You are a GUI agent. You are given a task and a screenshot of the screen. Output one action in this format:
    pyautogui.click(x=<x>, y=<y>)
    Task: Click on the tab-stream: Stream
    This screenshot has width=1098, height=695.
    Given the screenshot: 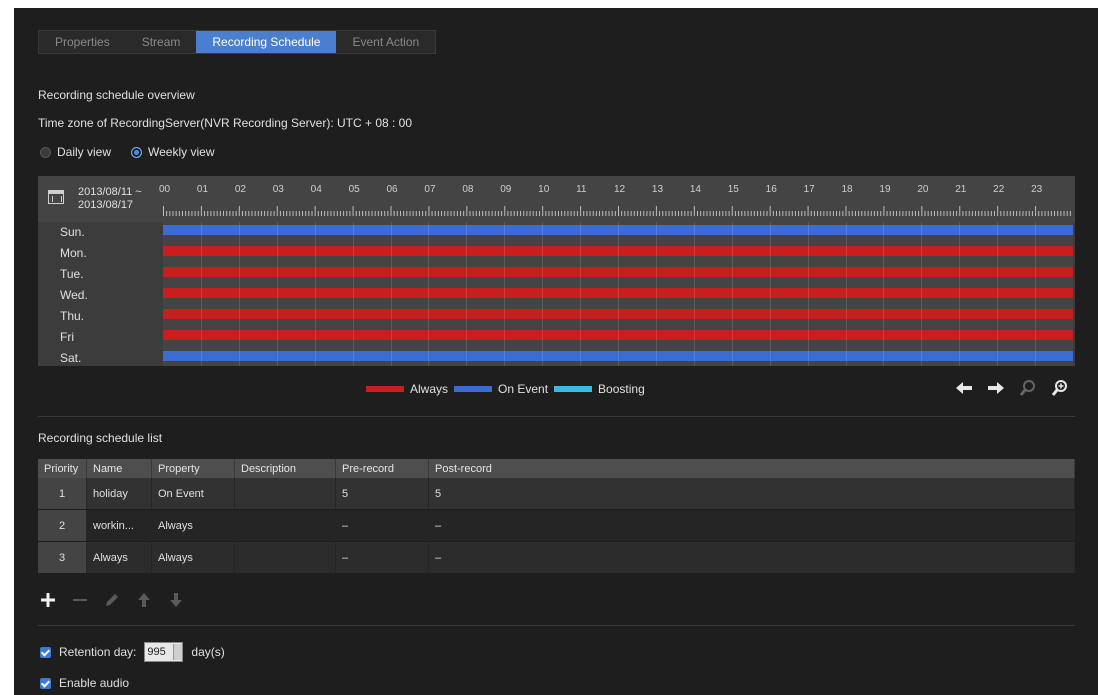 What is the action you would take?
    pyautogui.click(x=161, y=42)
    